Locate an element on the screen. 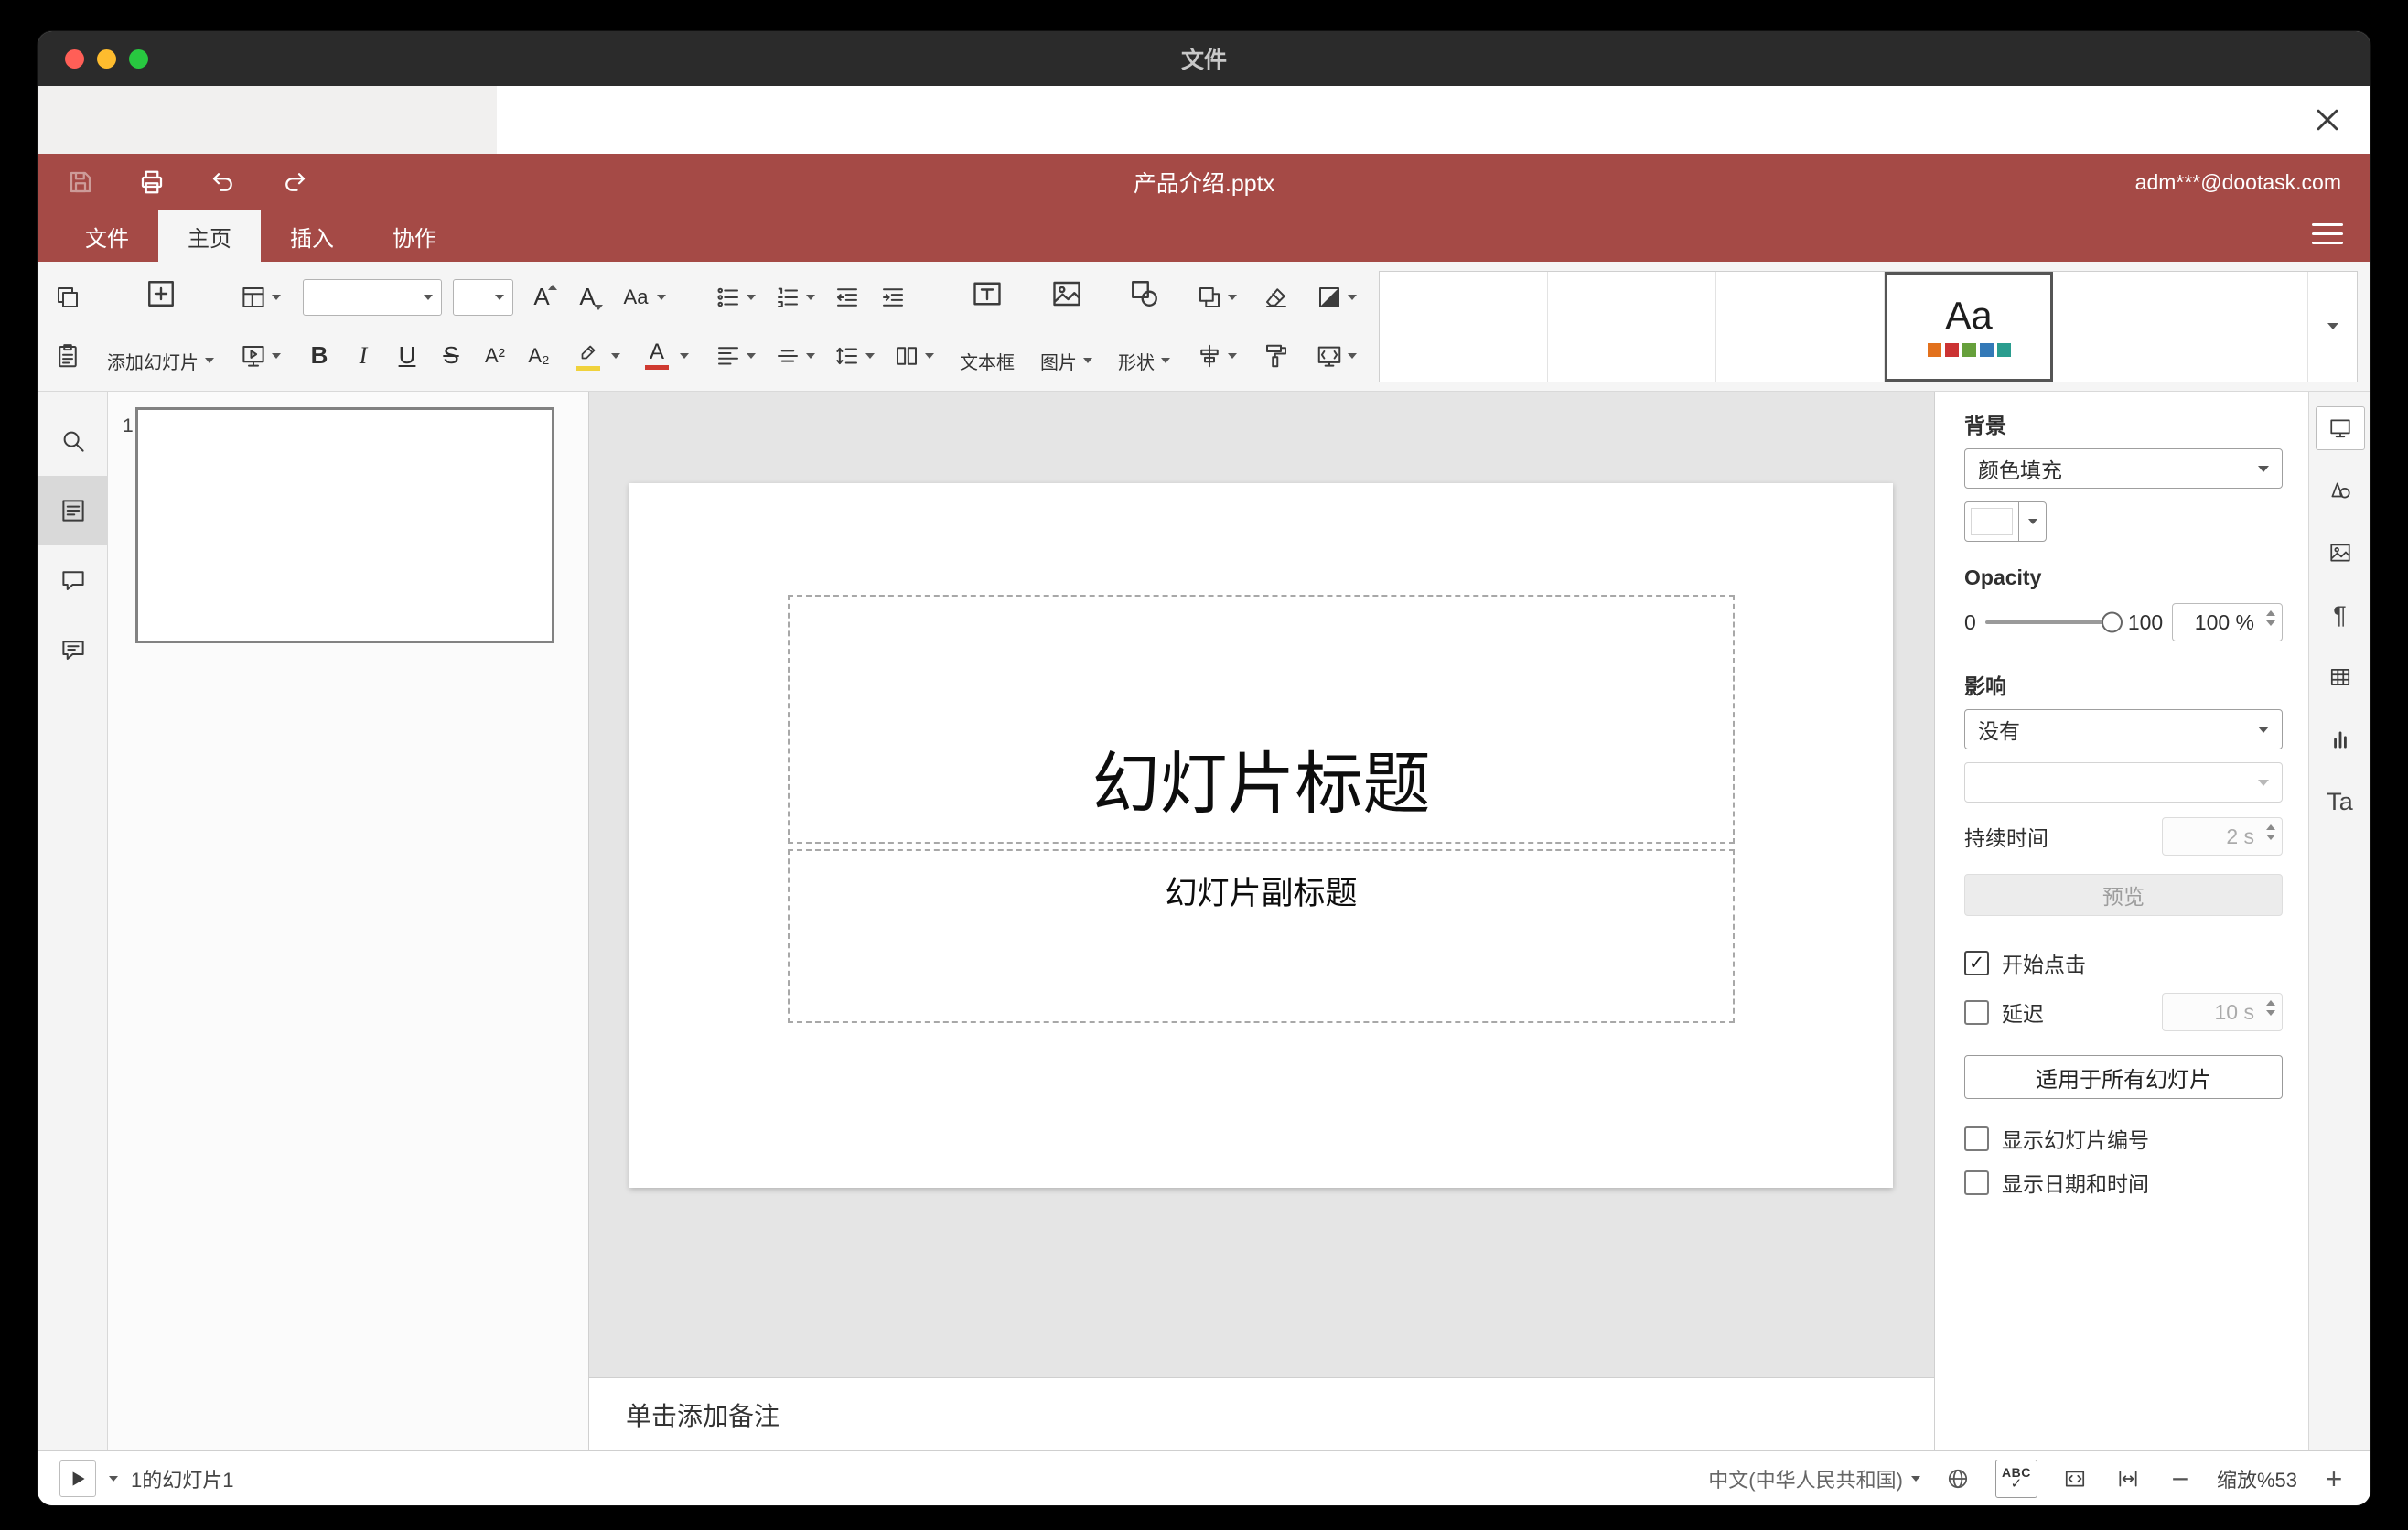 The image size is (2408, 1530). copy-icon is located at coordinates (67, 297).